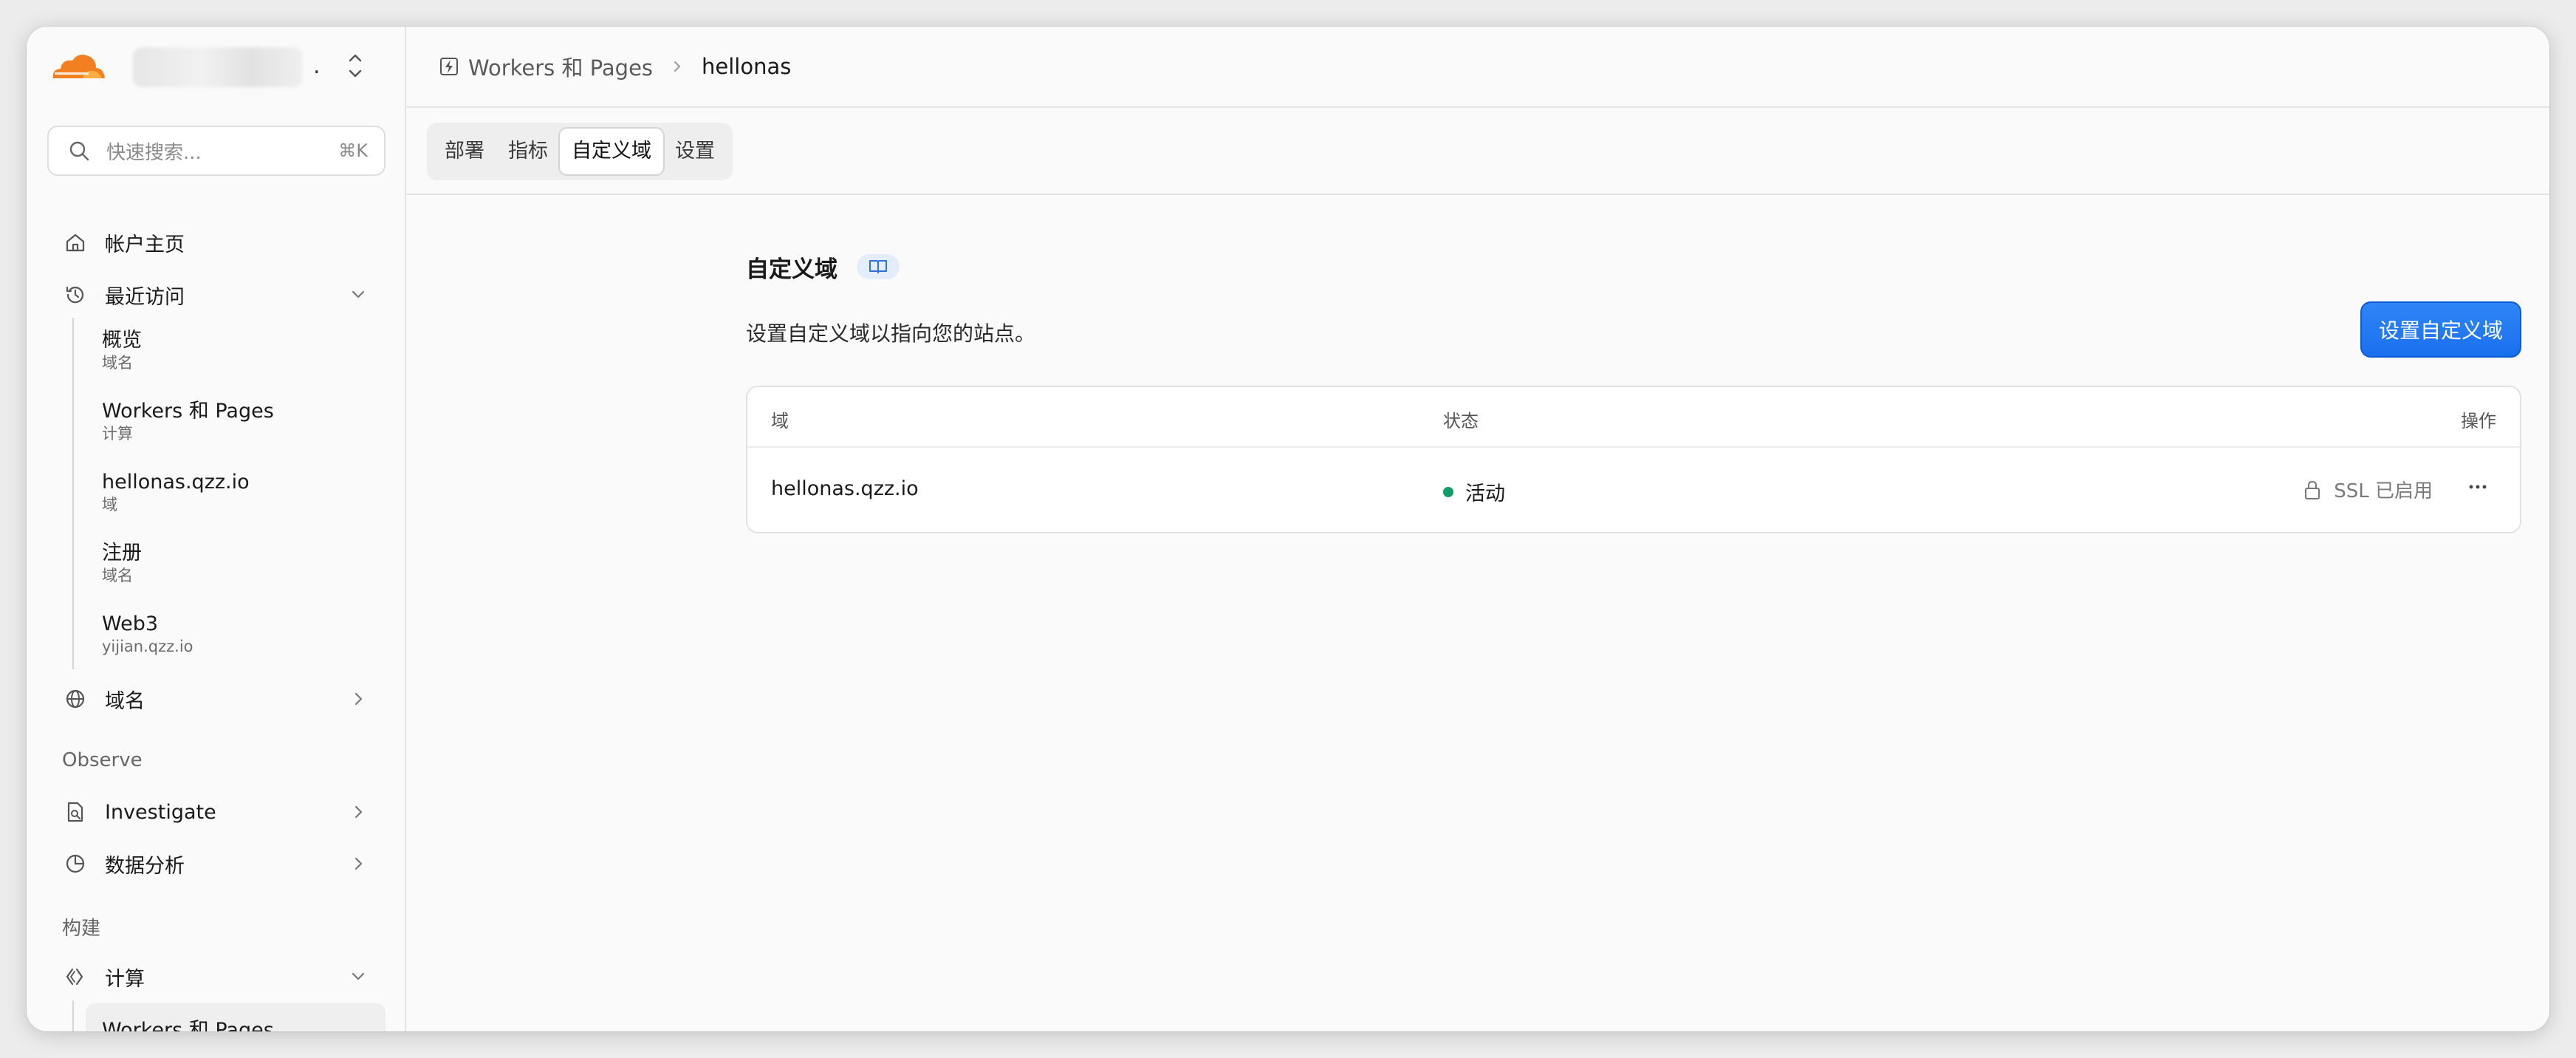 Image resolution: width=2576 pixels, height=1058 pixels. What do you see at coordinates (216, 294) in the screenshot?
I see `sidebar-item-recent: 最近访问` at bounding box center [216, 294].